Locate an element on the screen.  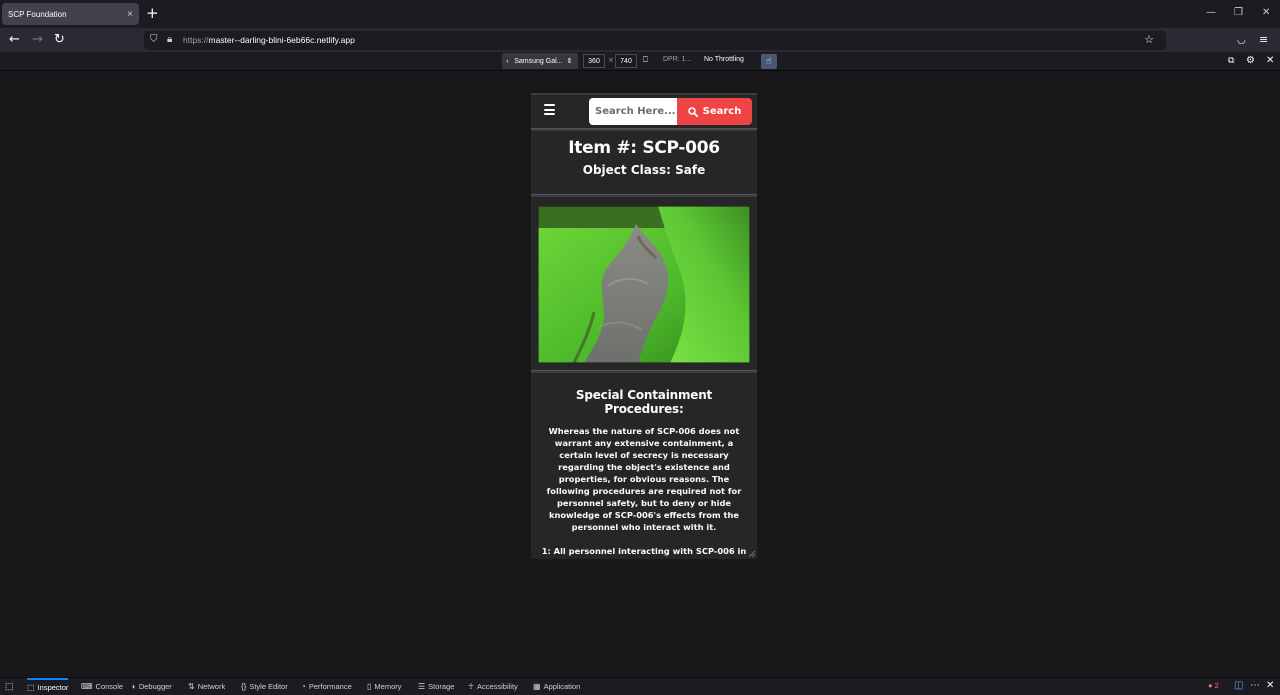
resize-handle-icon is located at coordinates (752, 554).